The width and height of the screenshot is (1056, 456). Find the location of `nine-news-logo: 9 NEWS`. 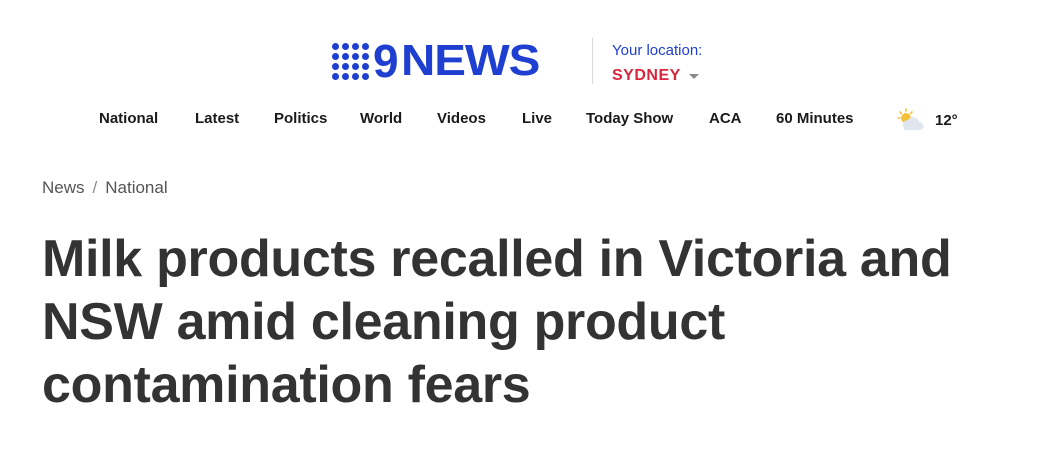

nine-news-logo: 9 NEWS is located at coordinates (436, 61).